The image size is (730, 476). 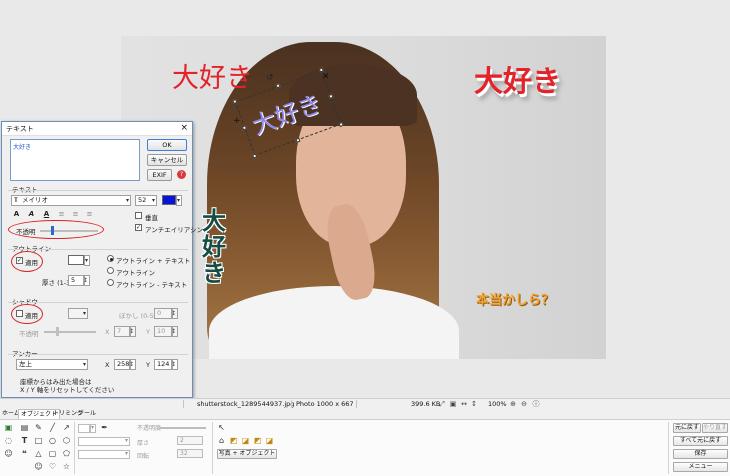 What do you see at coordinates (38, 466) in the screenshot?
I see `smile-tool-icon: ☺` at bounding box center [38, 466].